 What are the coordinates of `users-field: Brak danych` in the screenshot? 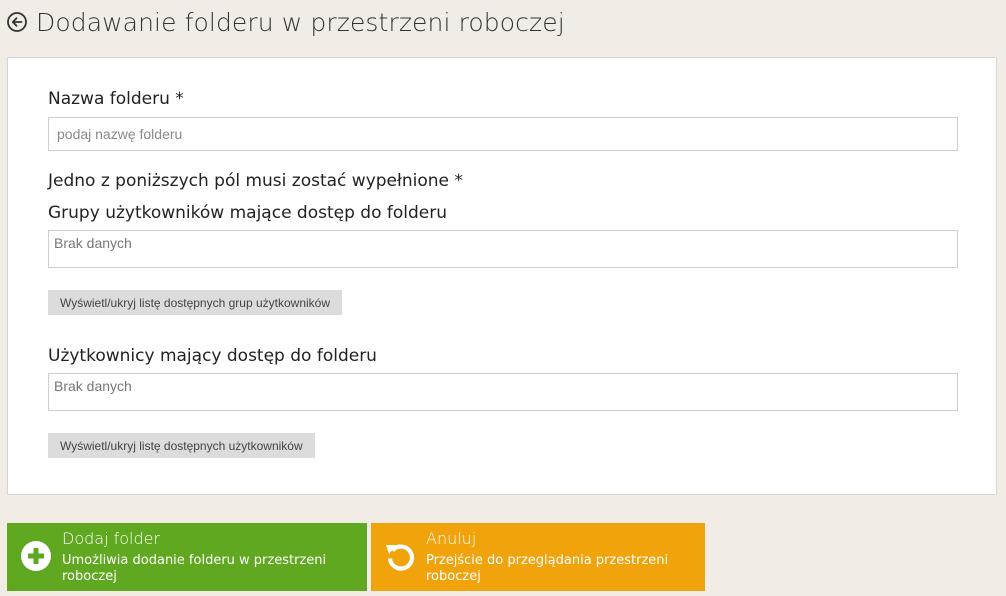 It's located at (503, 392).